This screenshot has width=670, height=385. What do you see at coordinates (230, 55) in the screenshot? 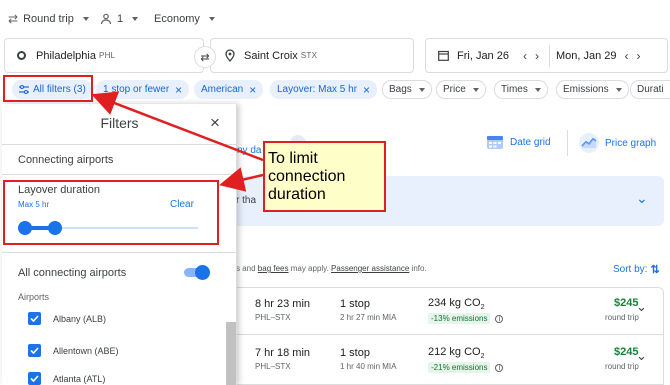
I see `location-pin-icon` at bounding box center [230, 55].